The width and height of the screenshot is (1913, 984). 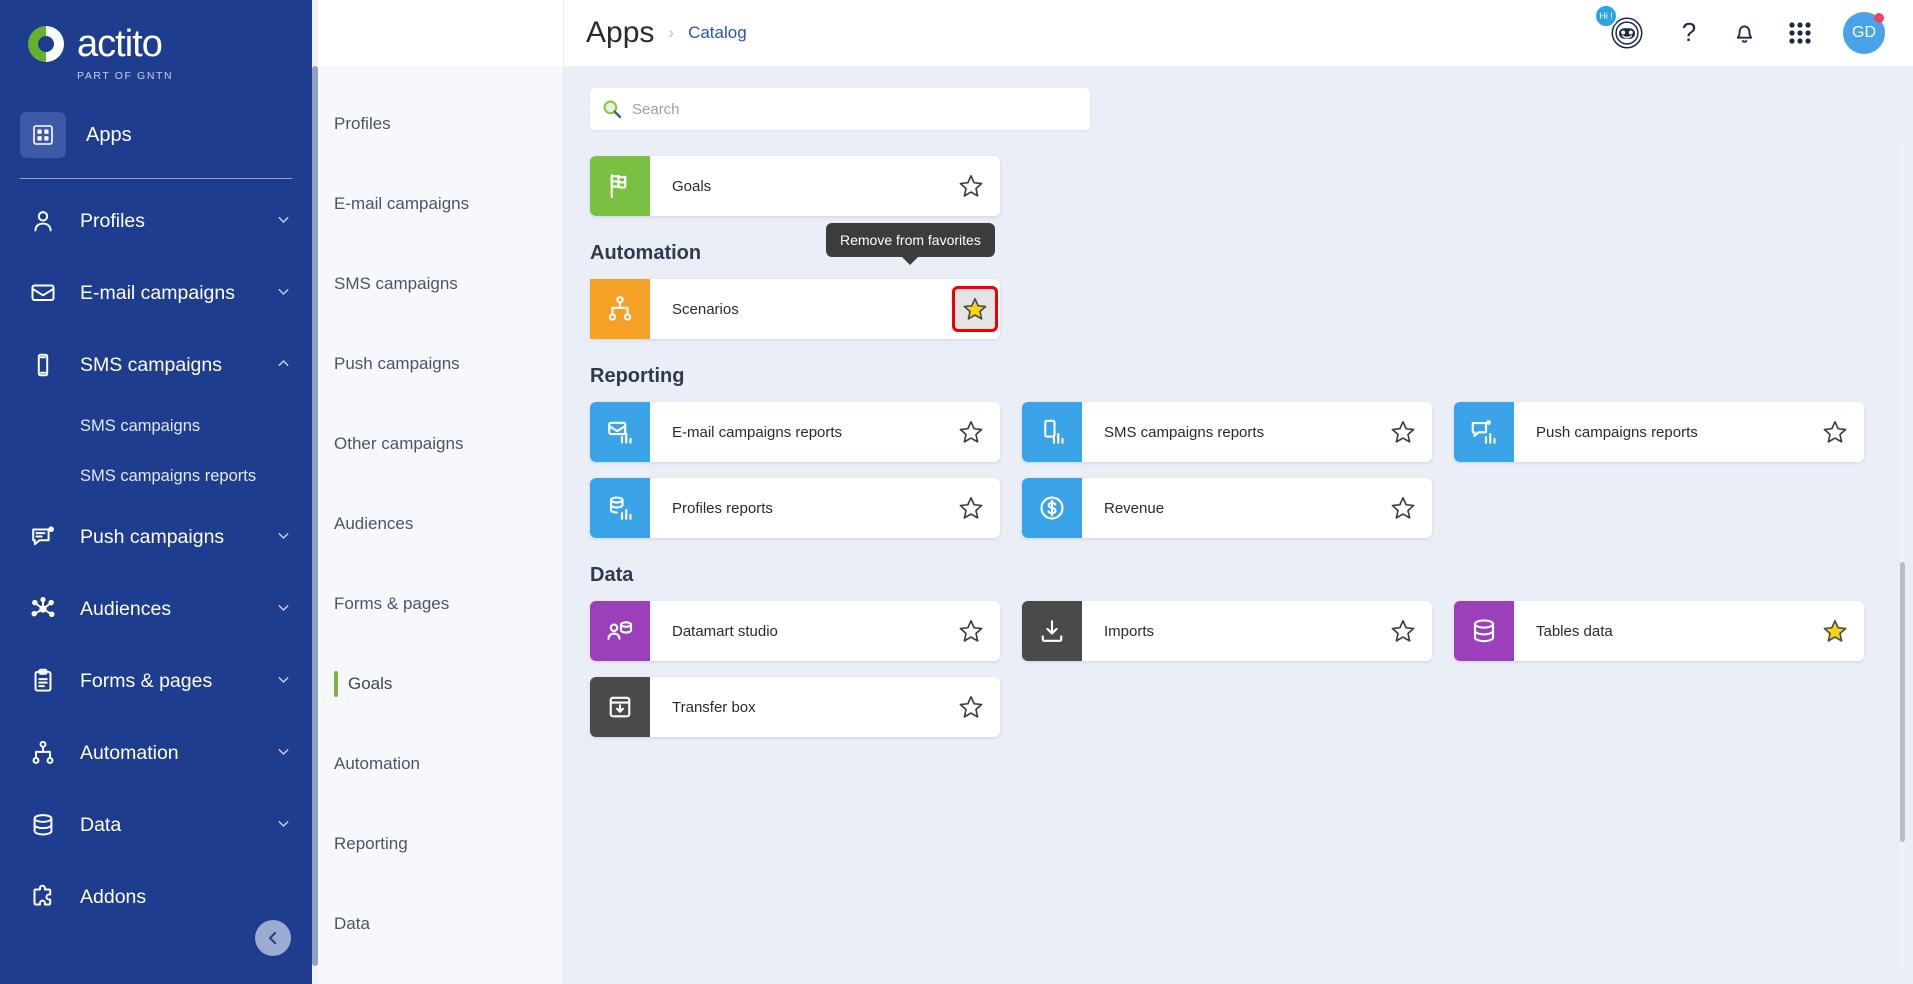 What do you see at coordinates (1134, 508) in the screenshot?
I see `app-card-label: Revenue` at bounding box center [1134, 508].